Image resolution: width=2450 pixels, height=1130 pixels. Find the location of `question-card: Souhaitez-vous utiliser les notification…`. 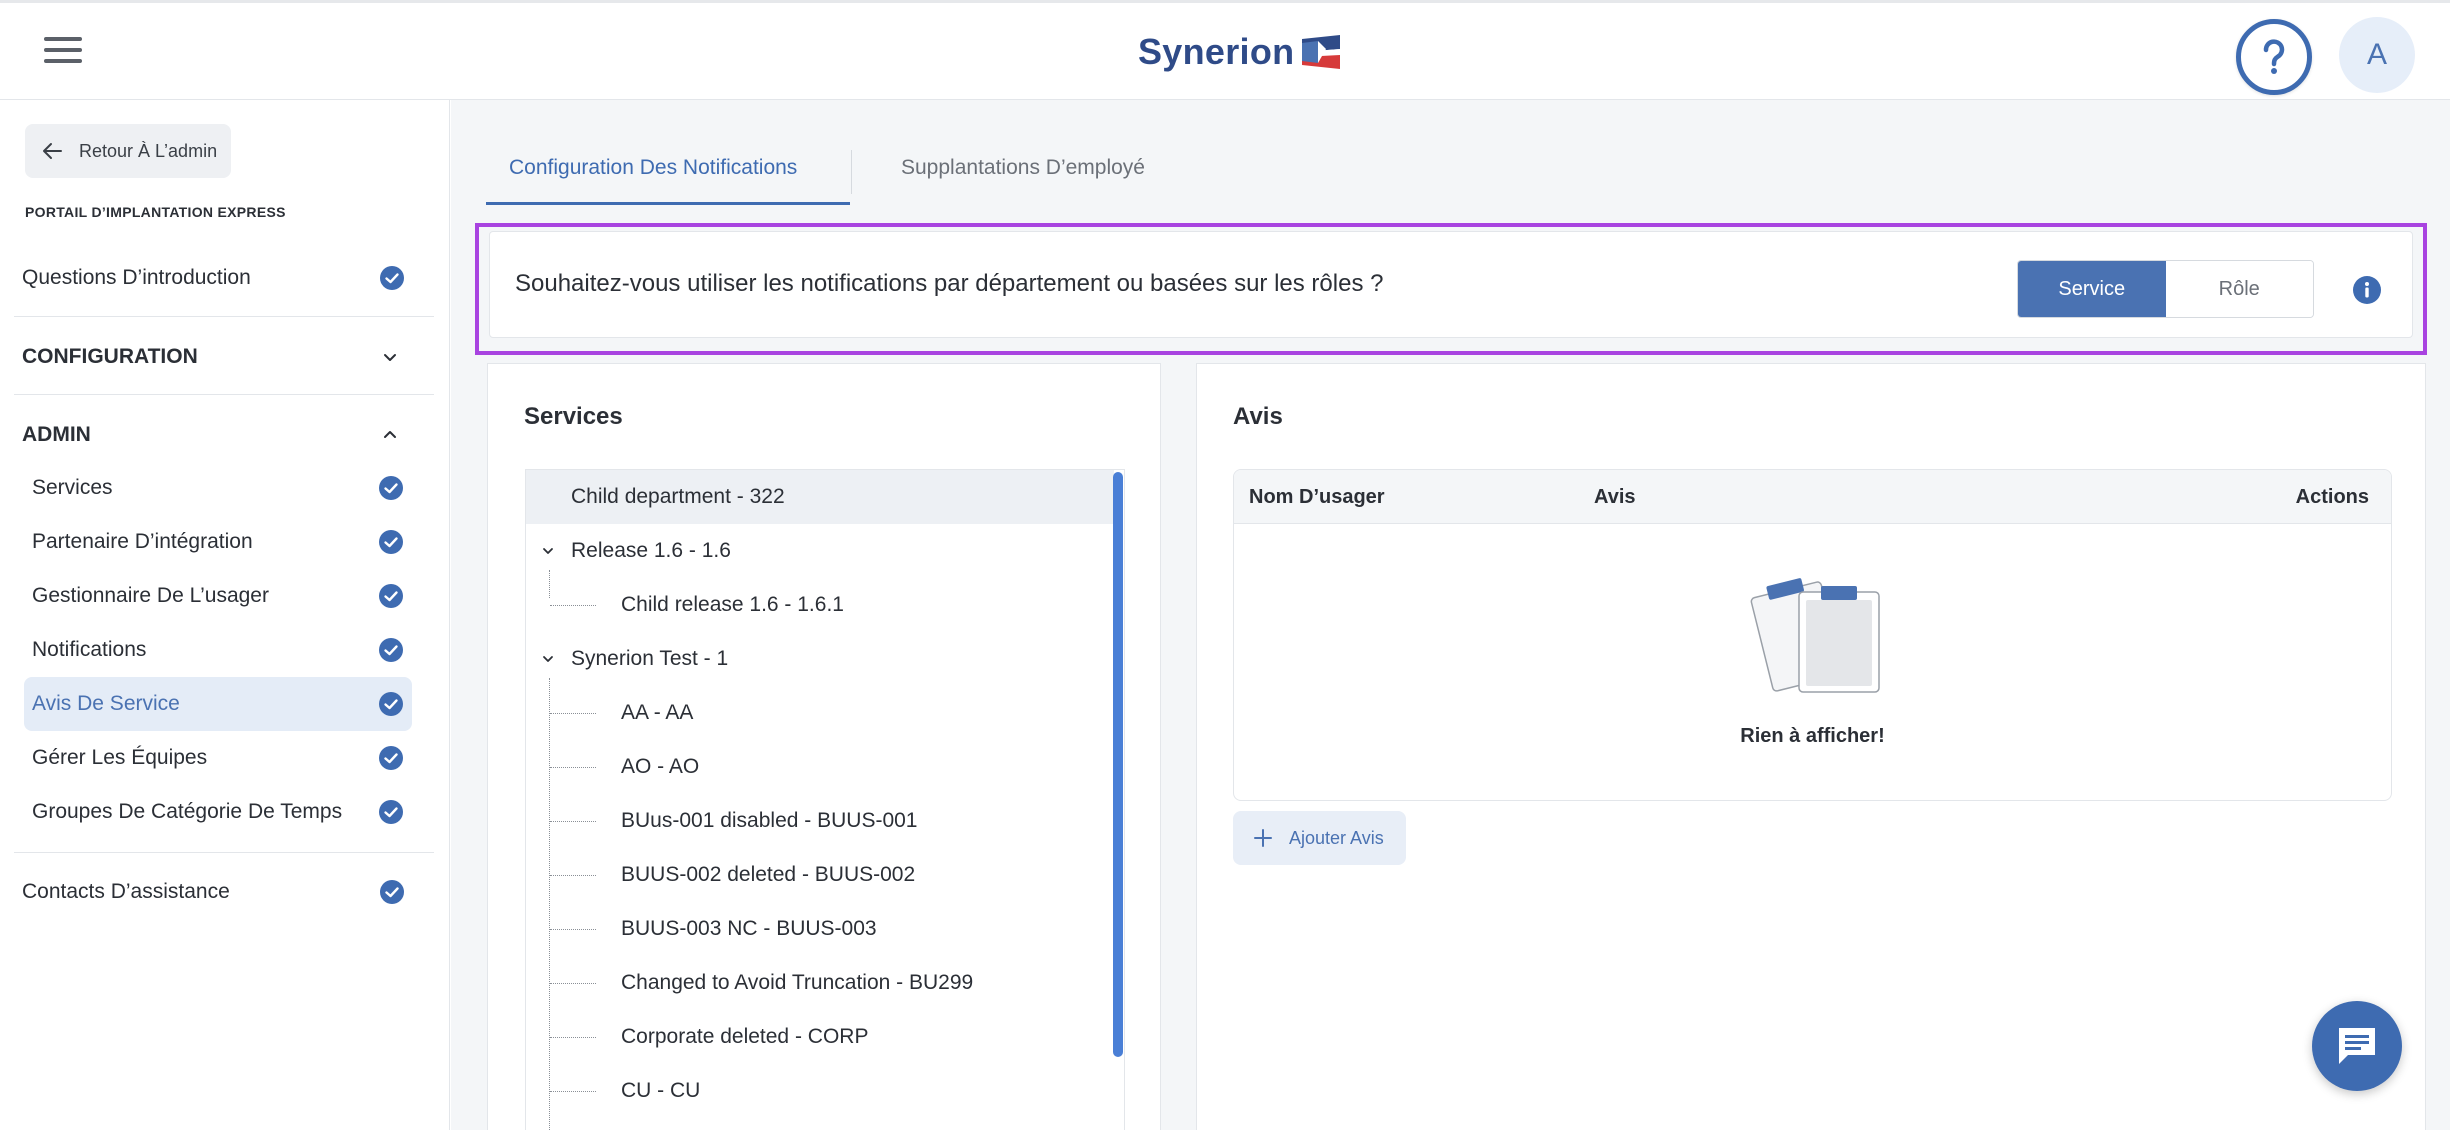

question-card: Souhaitez-vous utiliser les notification… is located at coordinates (1451, 284).